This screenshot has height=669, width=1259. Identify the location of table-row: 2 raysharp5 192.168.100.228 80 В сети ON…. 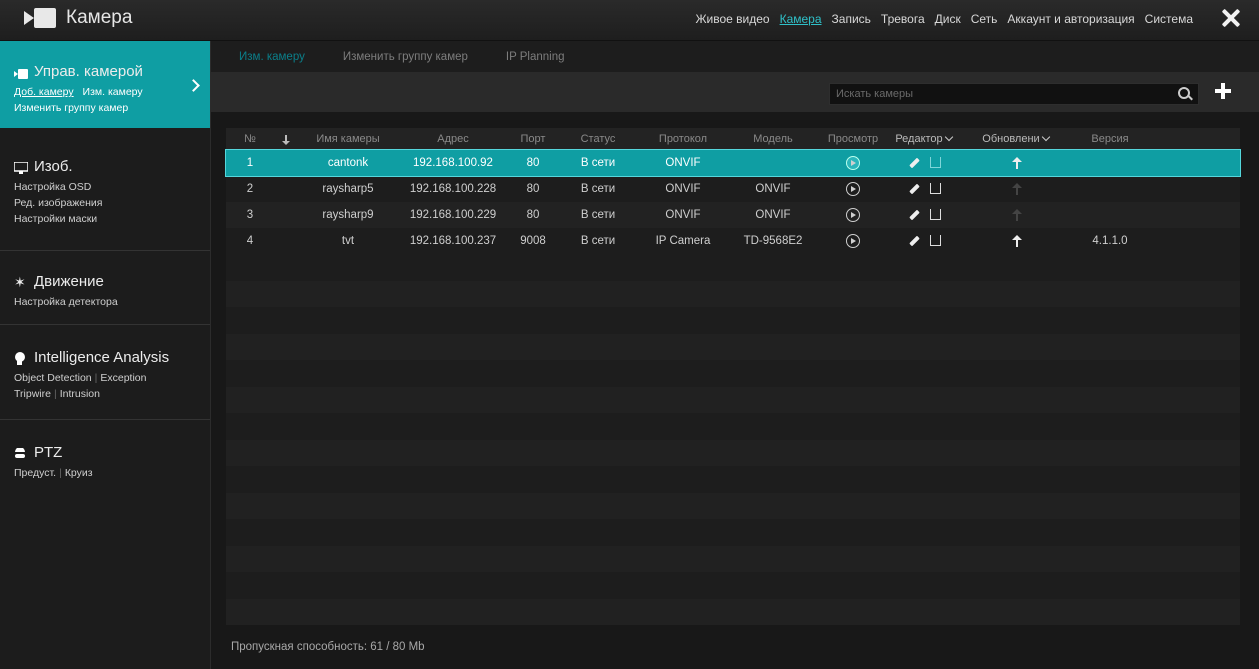
(733, 189).